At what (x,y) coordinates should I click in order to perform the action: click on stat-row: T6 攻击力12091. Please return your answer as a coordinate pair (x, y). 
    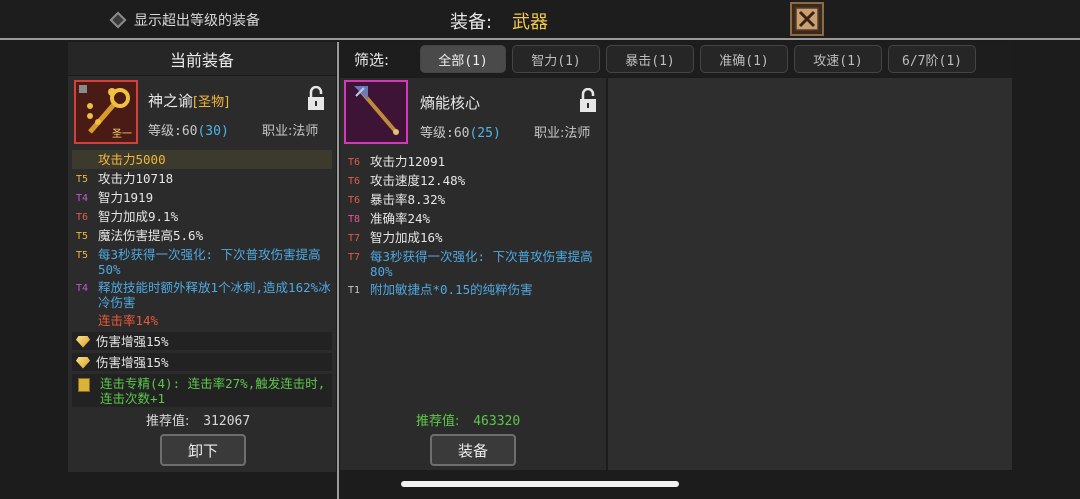
    Looking at the image, I should click on (473, 161).